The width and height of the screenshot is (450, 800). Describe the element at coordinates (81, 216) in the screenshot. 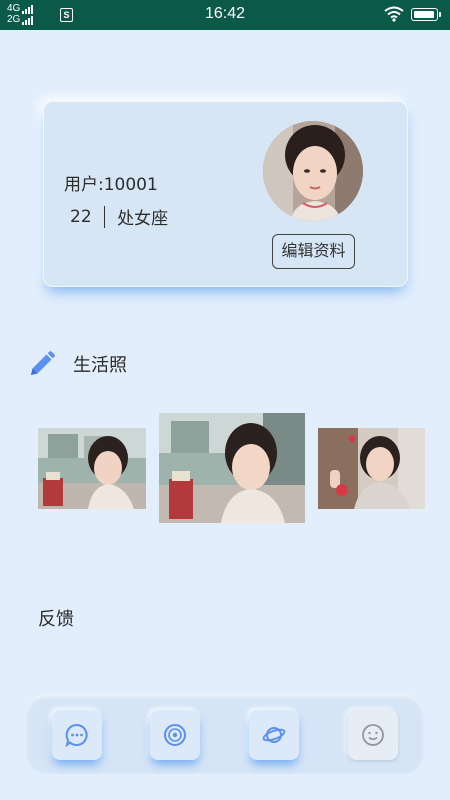

I see `user-age: 22` at that location.